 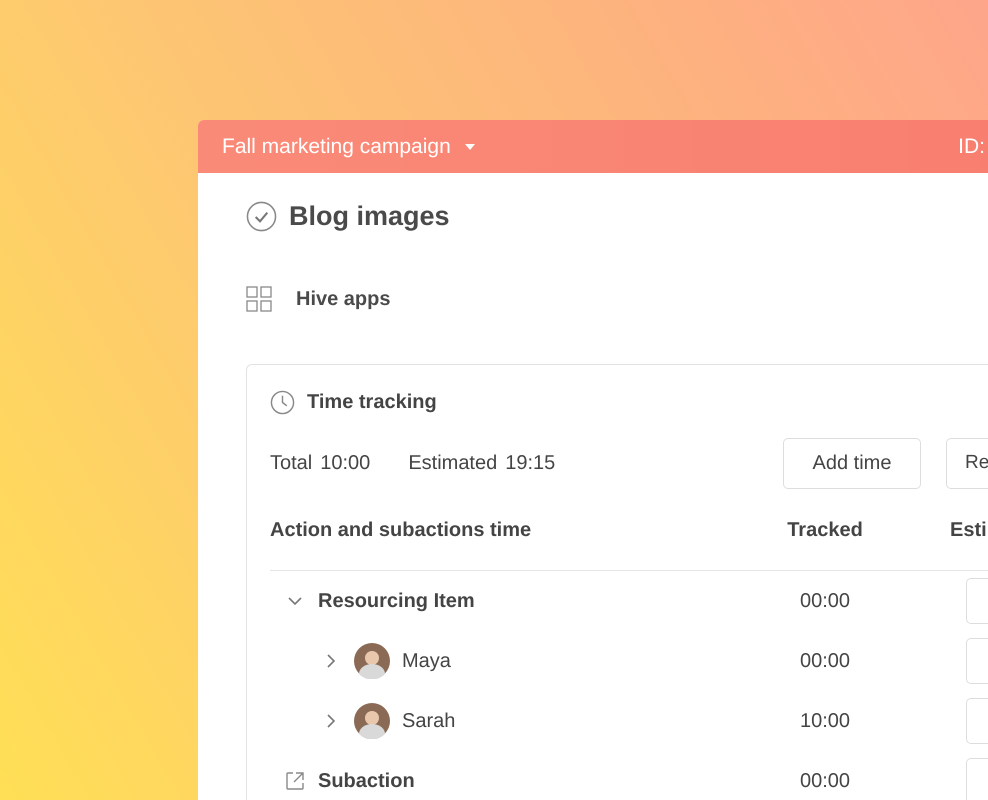 What do you see at coordinates (429, 721) in the screenshot?
I see `row-name: Sarah` at bounding box center [429, 721].